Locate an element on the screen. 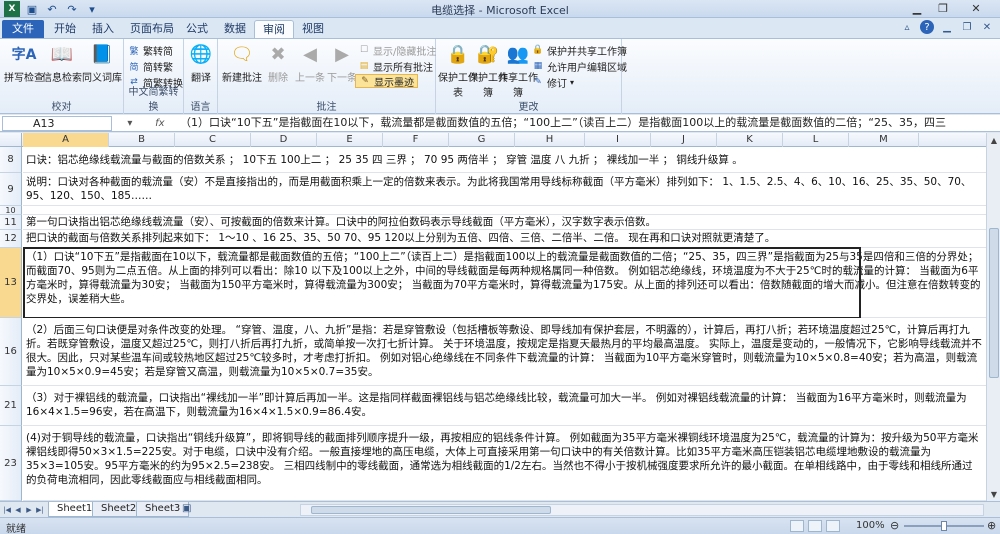 The height and width of the screenshot is (534, 1000). row-header: 13 is located at coordinates (11, 283).